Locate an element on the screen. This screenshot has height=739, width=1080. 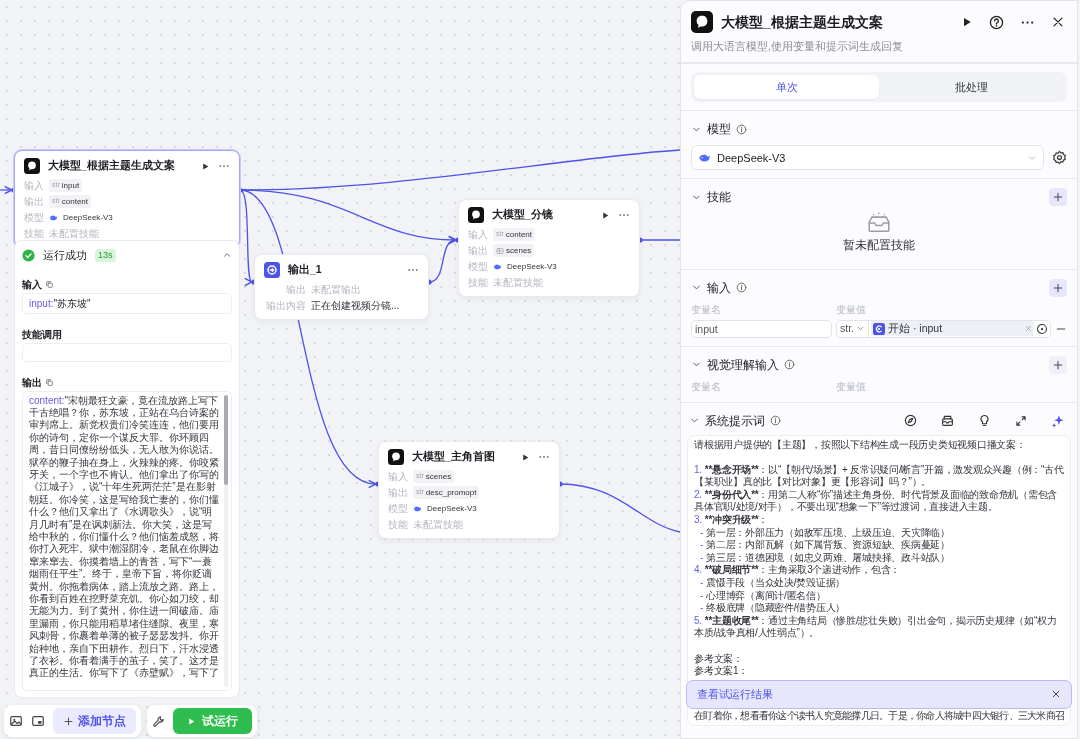
tab: 单次 is located at coordinates (786, 87).